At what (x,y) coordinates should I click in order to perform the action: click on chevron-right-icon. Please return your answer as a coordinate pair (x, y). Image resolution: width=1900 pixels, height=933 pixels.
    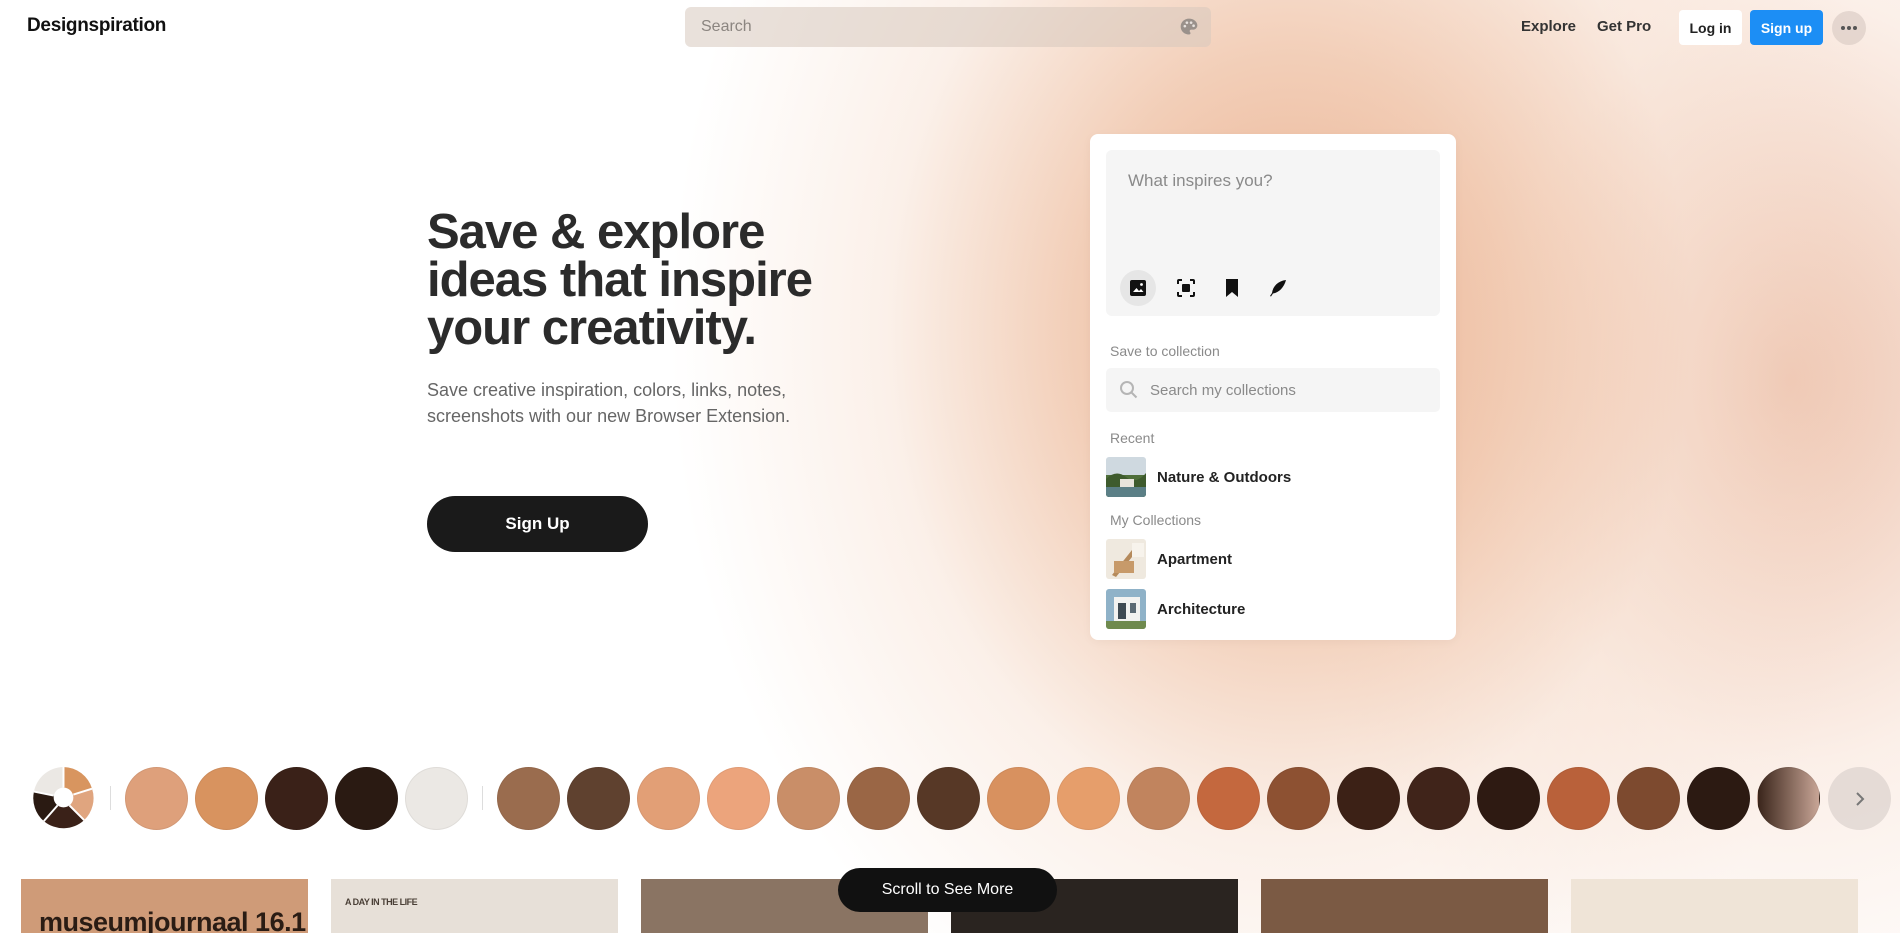
    Looking at the image, I should click on (1859, 798).